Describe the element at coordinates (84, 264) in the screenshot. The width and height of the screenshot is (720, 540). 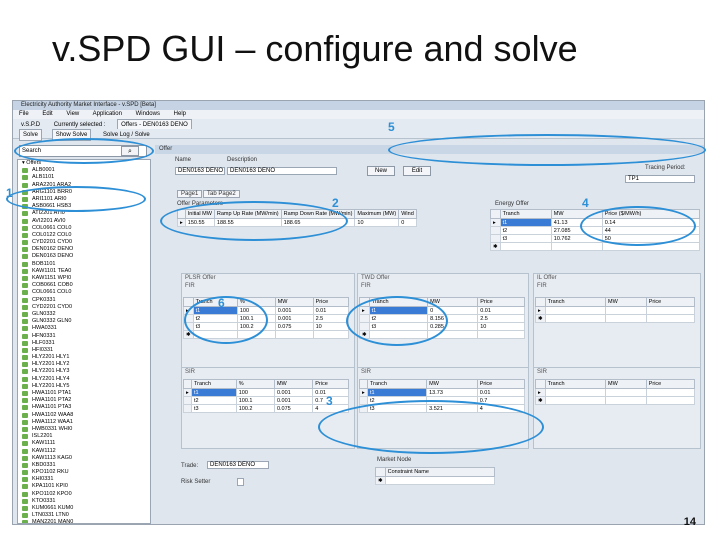
I see `tree-item: BOB1101` at that location.